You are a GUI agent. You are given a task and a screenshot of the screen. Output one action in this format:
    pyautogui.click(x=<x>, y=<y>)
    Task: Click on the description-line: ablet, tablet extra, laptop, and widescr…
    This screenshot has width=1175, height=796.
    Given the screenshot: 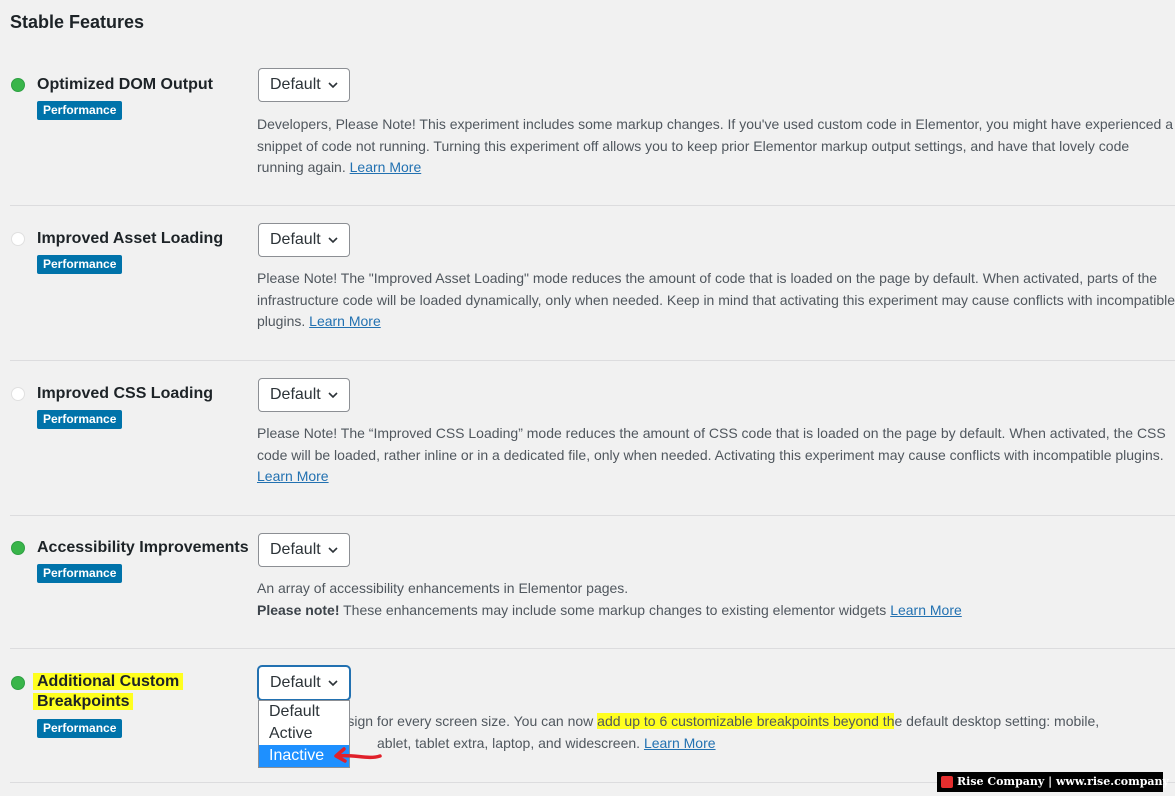 What is the action you would take?
    pyautogui.click(x=744, y=744)
    